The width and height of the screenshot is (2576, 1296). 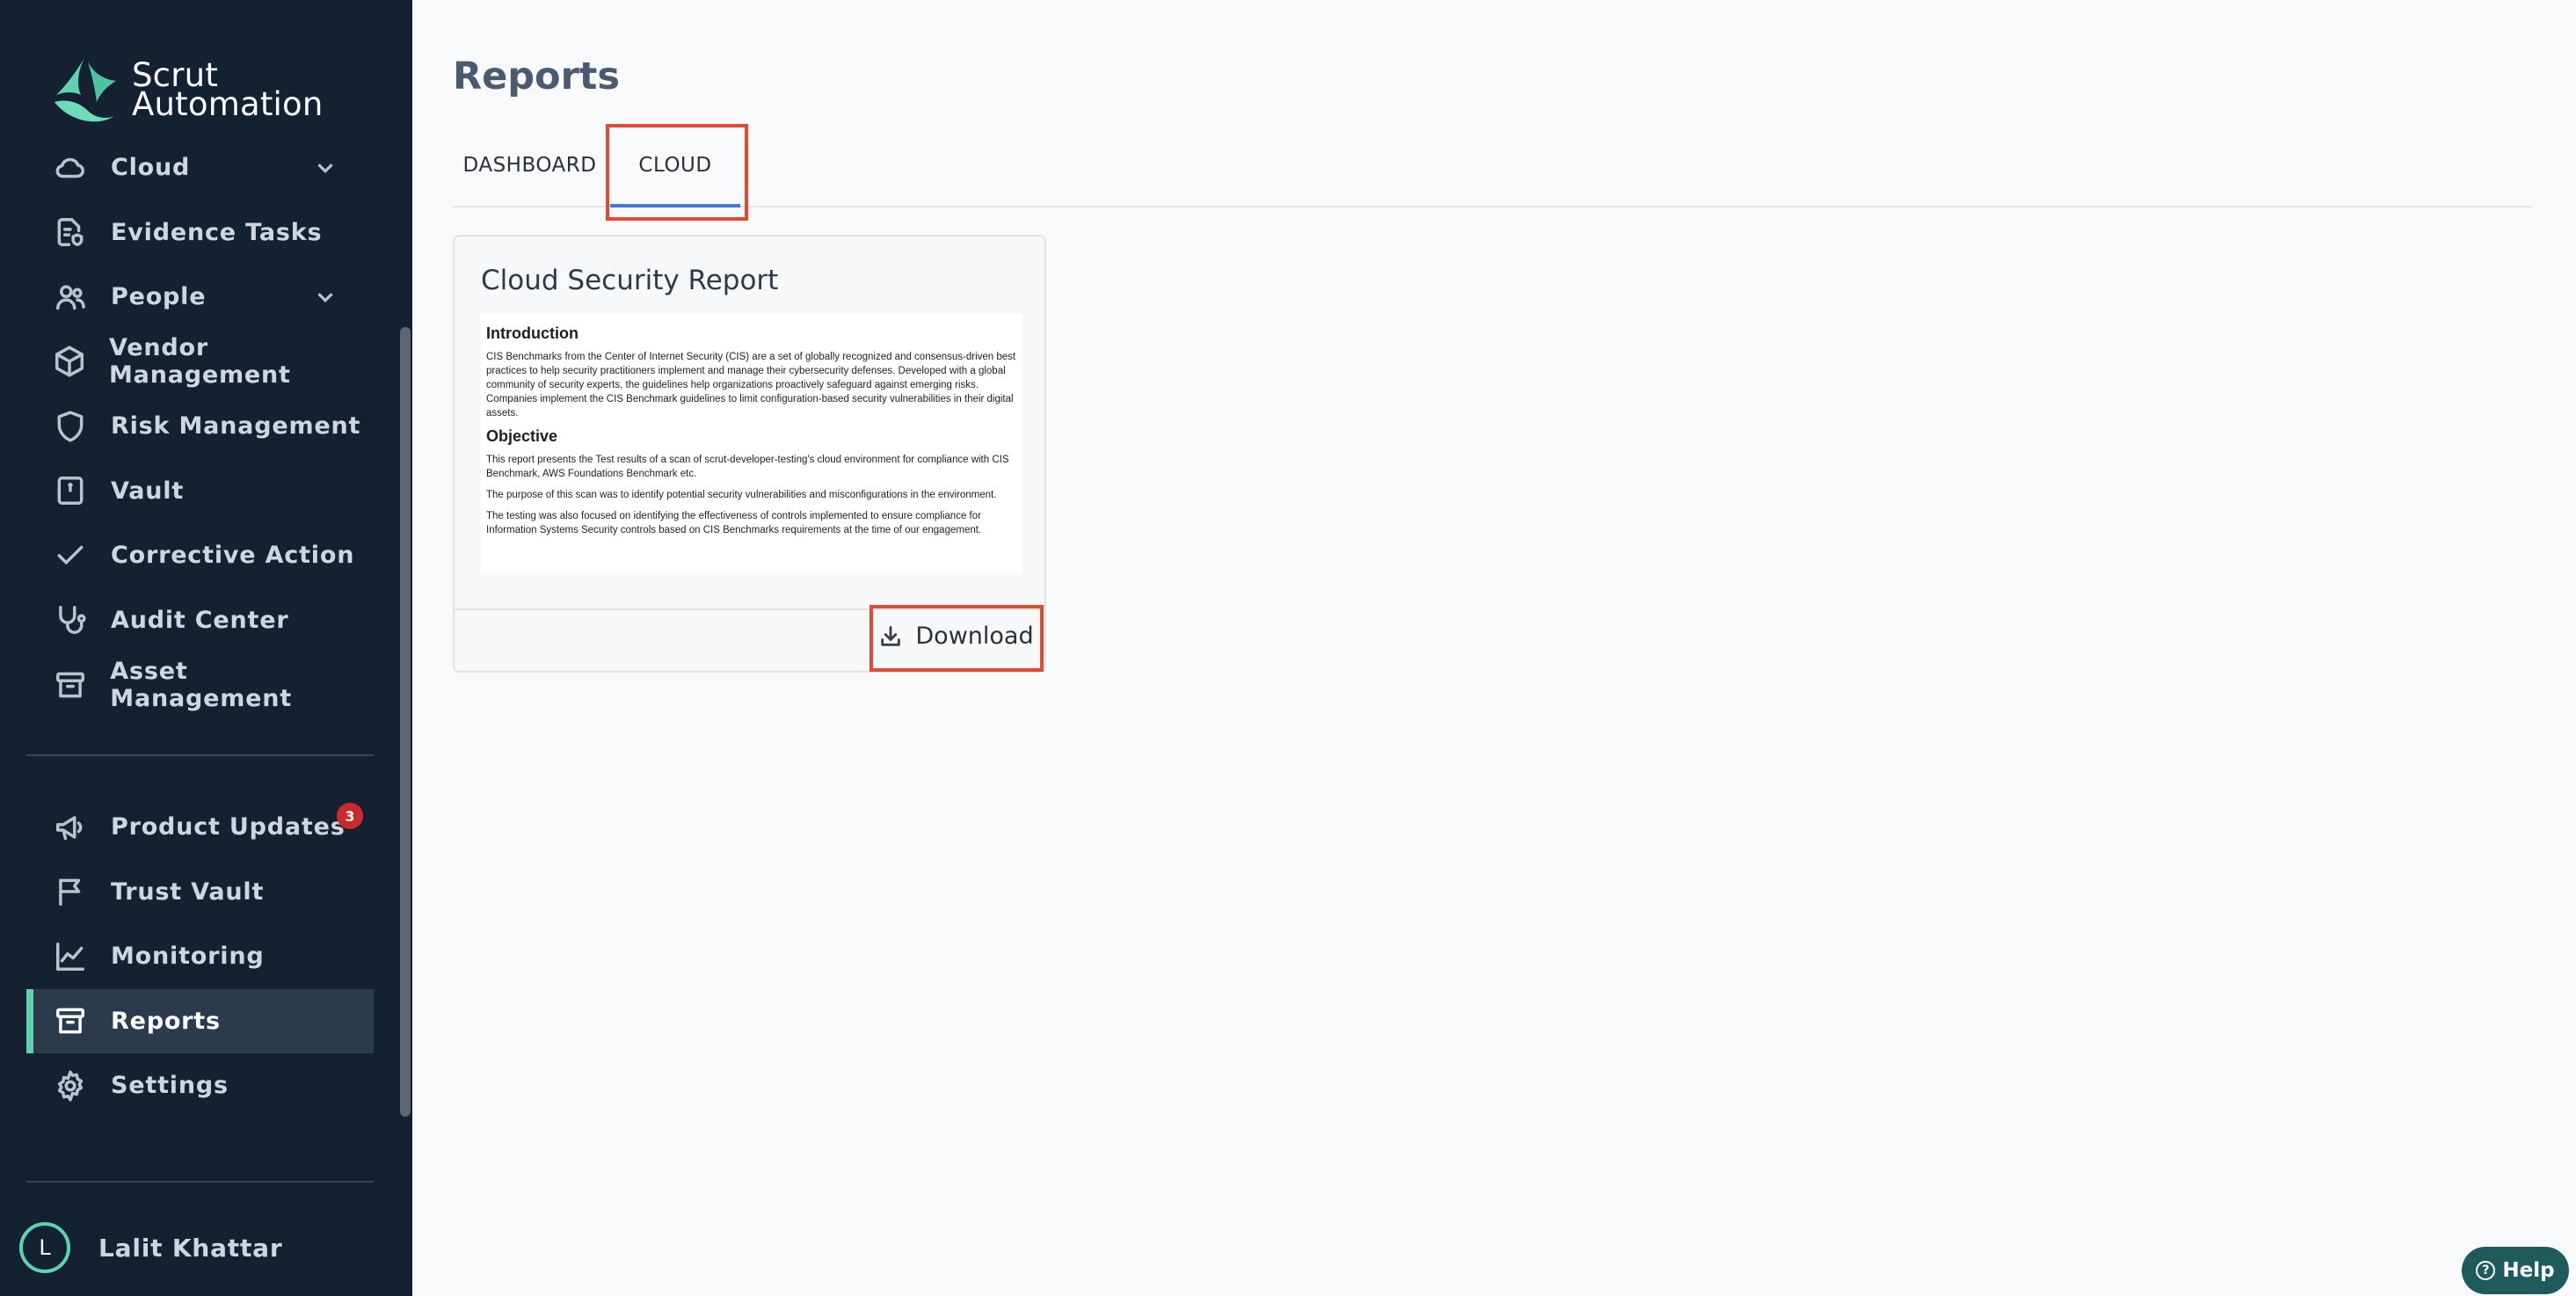 I want to click on sidebar-item-vendor-management: Vendor Management, so click(x=200, y=363).